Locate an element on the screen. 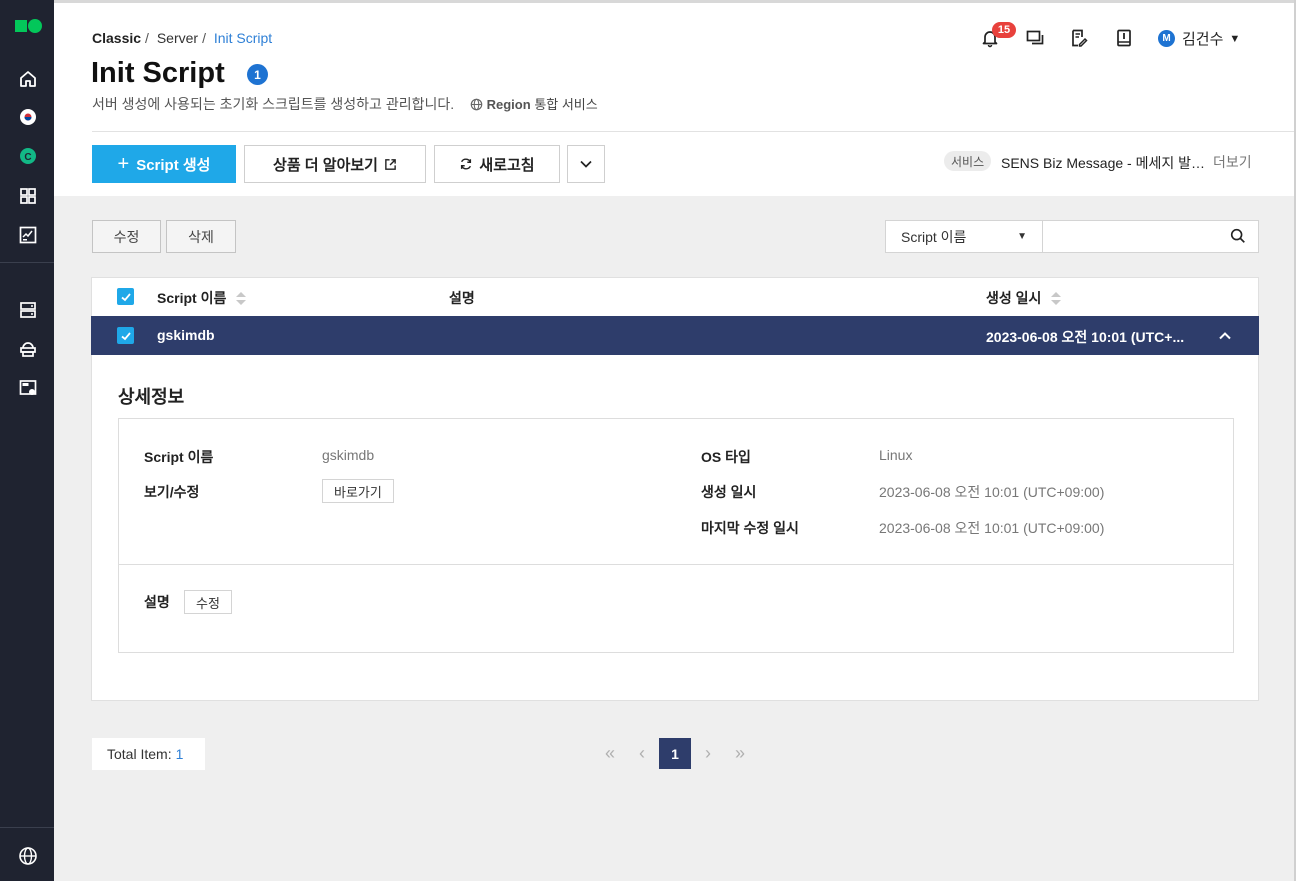 The image size is (1296, 881). sidebar: C is located at coordinates (27, 440).